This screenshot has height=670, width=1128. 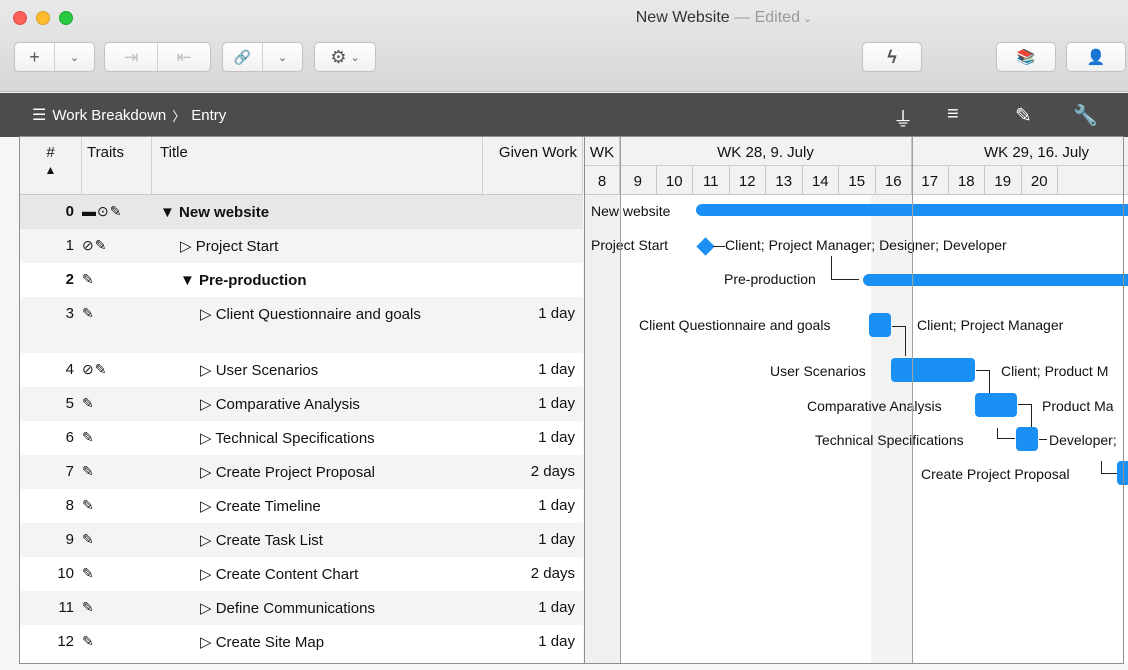 What do you see at coordinates (818, 371) in the screenshot?
I see `gantt-label-user-scenarios: User Scenarios` at bounding box center [818, 371].